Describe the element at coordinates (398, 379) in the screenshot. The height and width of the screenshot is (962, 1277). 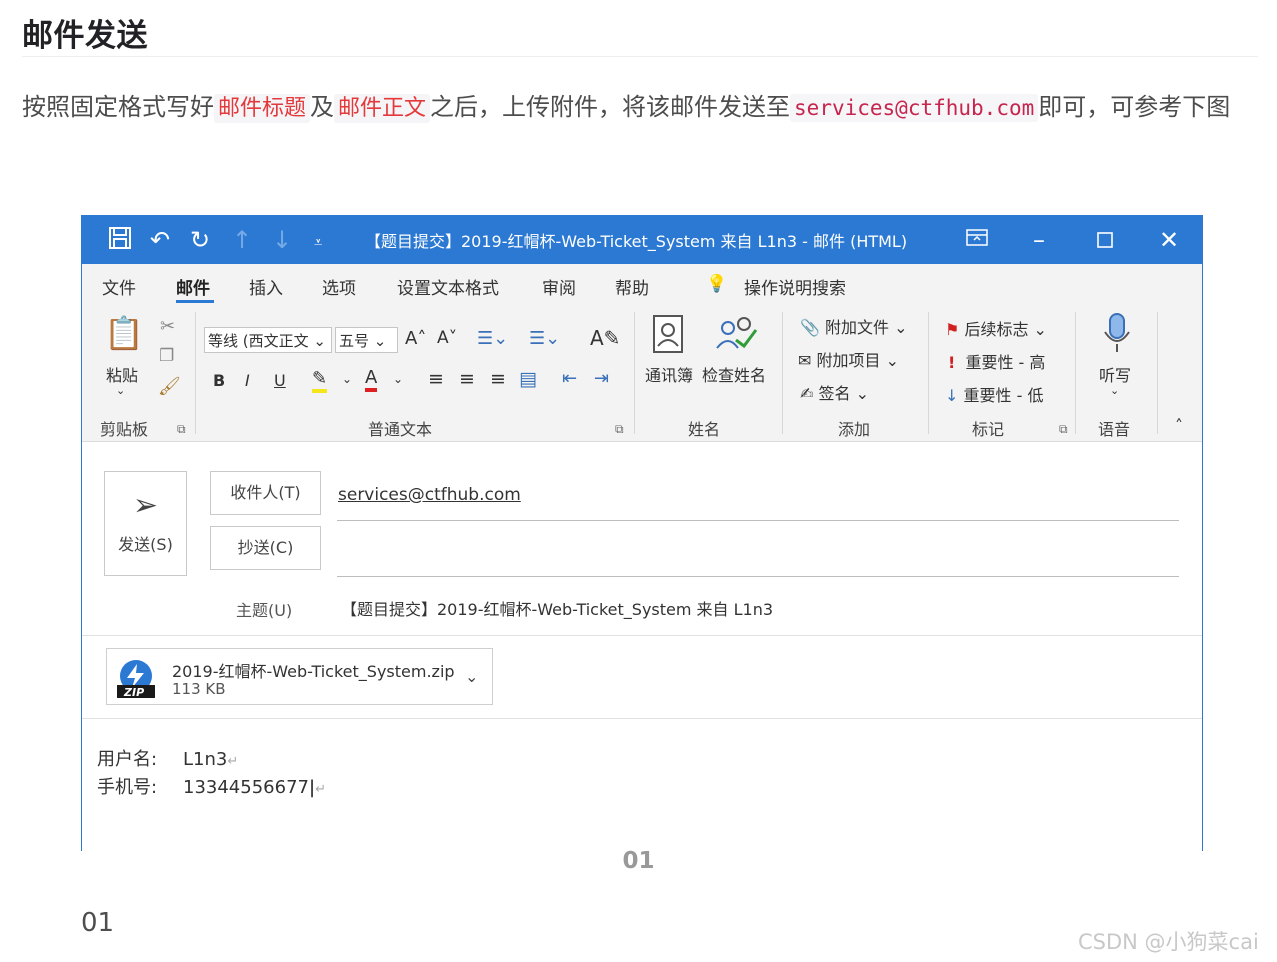
I see `font-color-dropdown-icon: ⌄` at that location.